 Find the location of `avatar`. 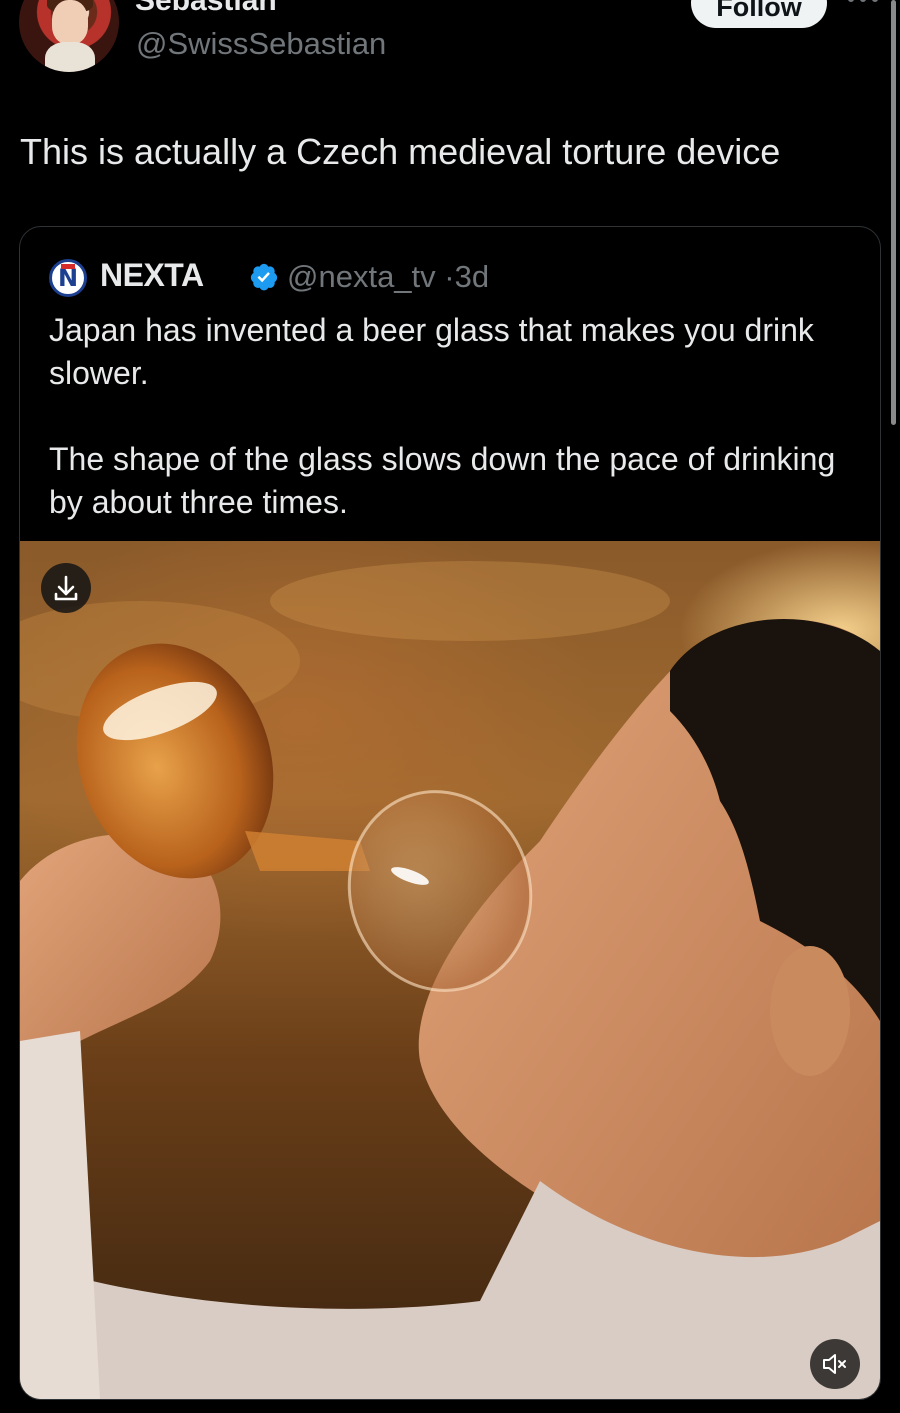

avatar is located at coordinates (69, 36).